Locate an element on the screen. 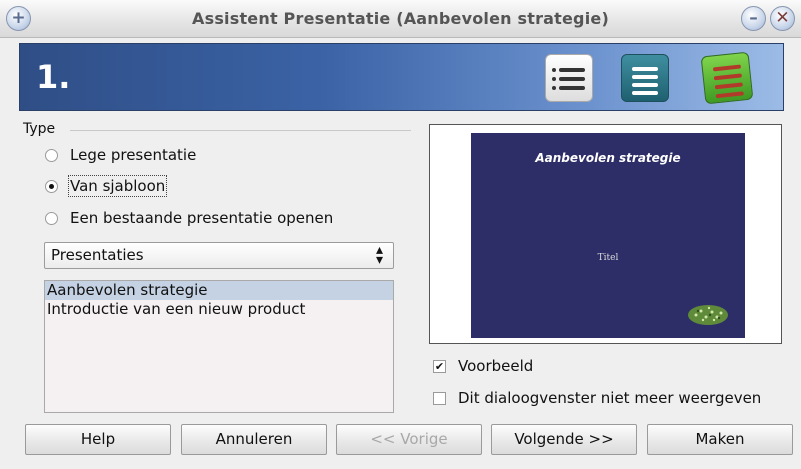 This screenshot has height=469, width=801. radio-open-existing: Een bestaande presentatie openen is located at coordinates (189, 218).